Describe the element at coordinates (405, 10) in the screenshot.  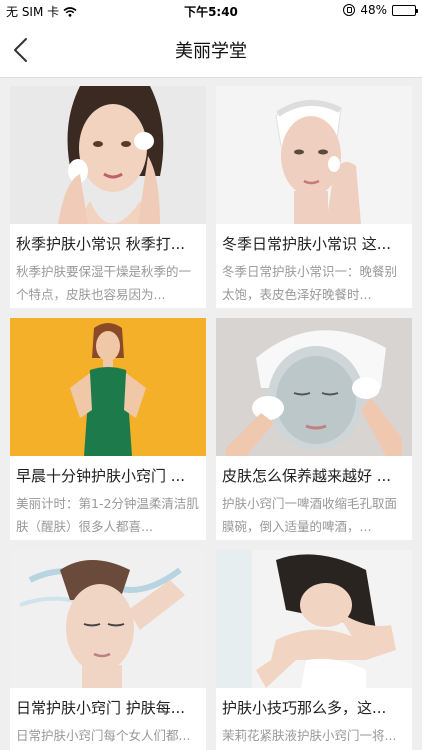
I see `battery-icon` at that location.